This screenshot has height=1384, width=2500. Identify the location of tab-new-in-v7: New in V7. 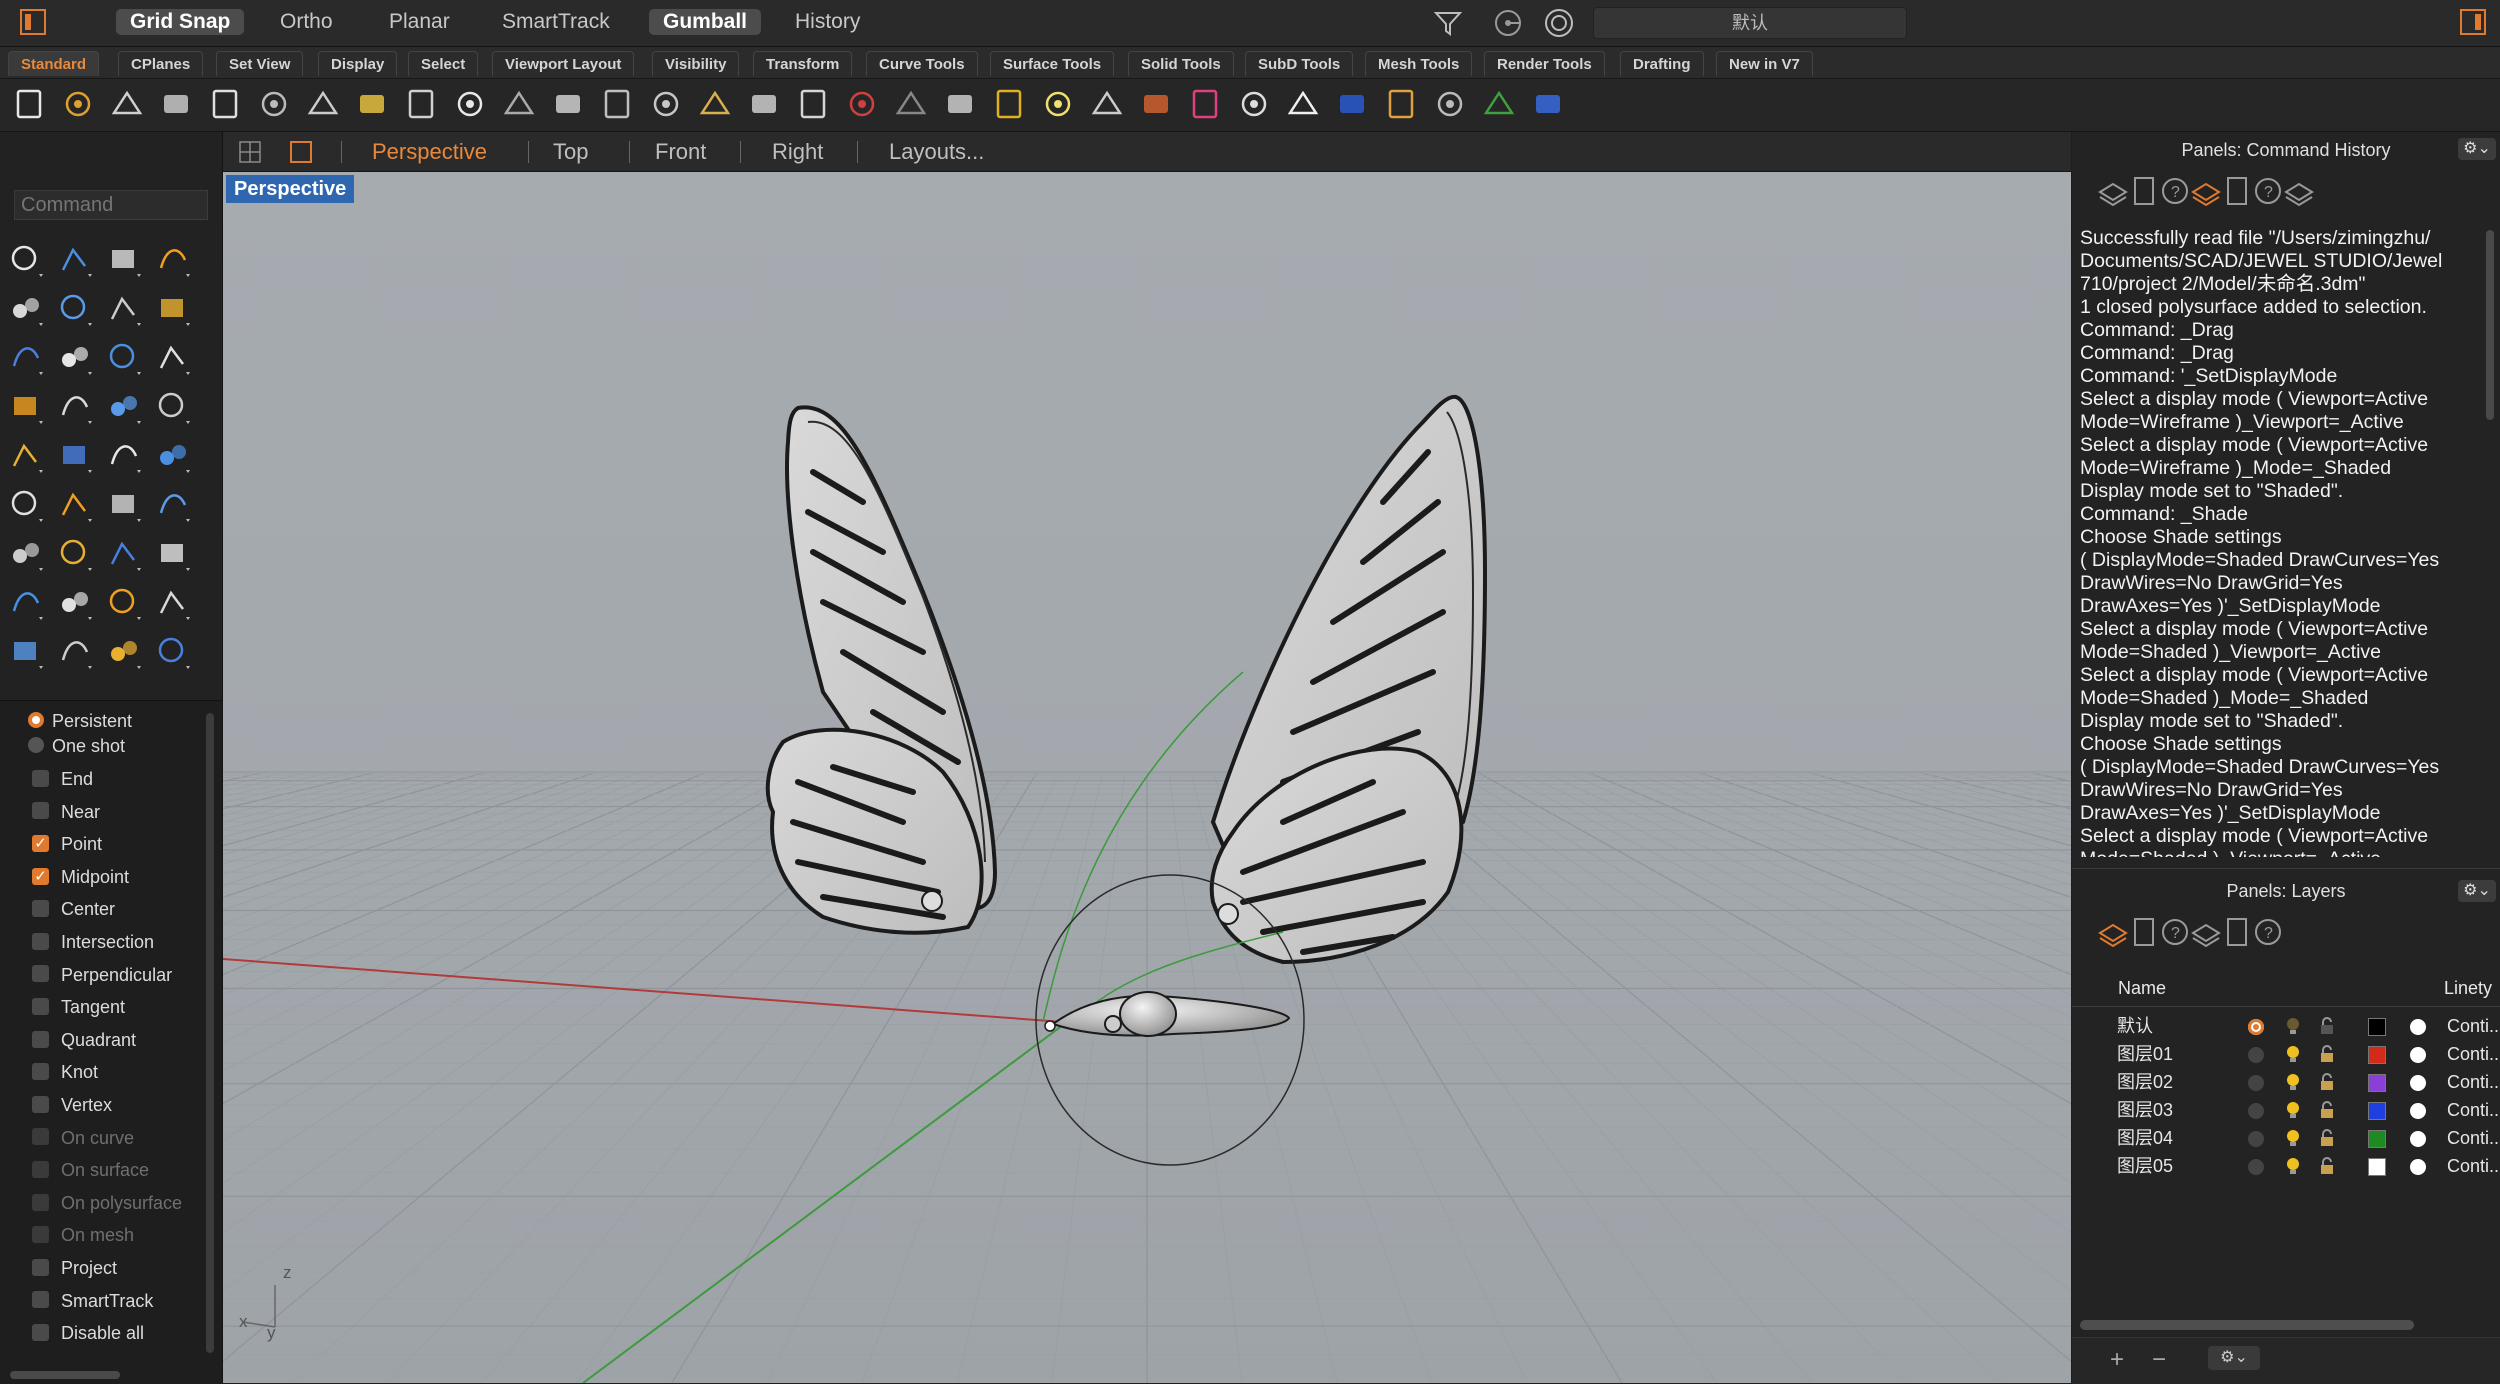
(1764, 63).